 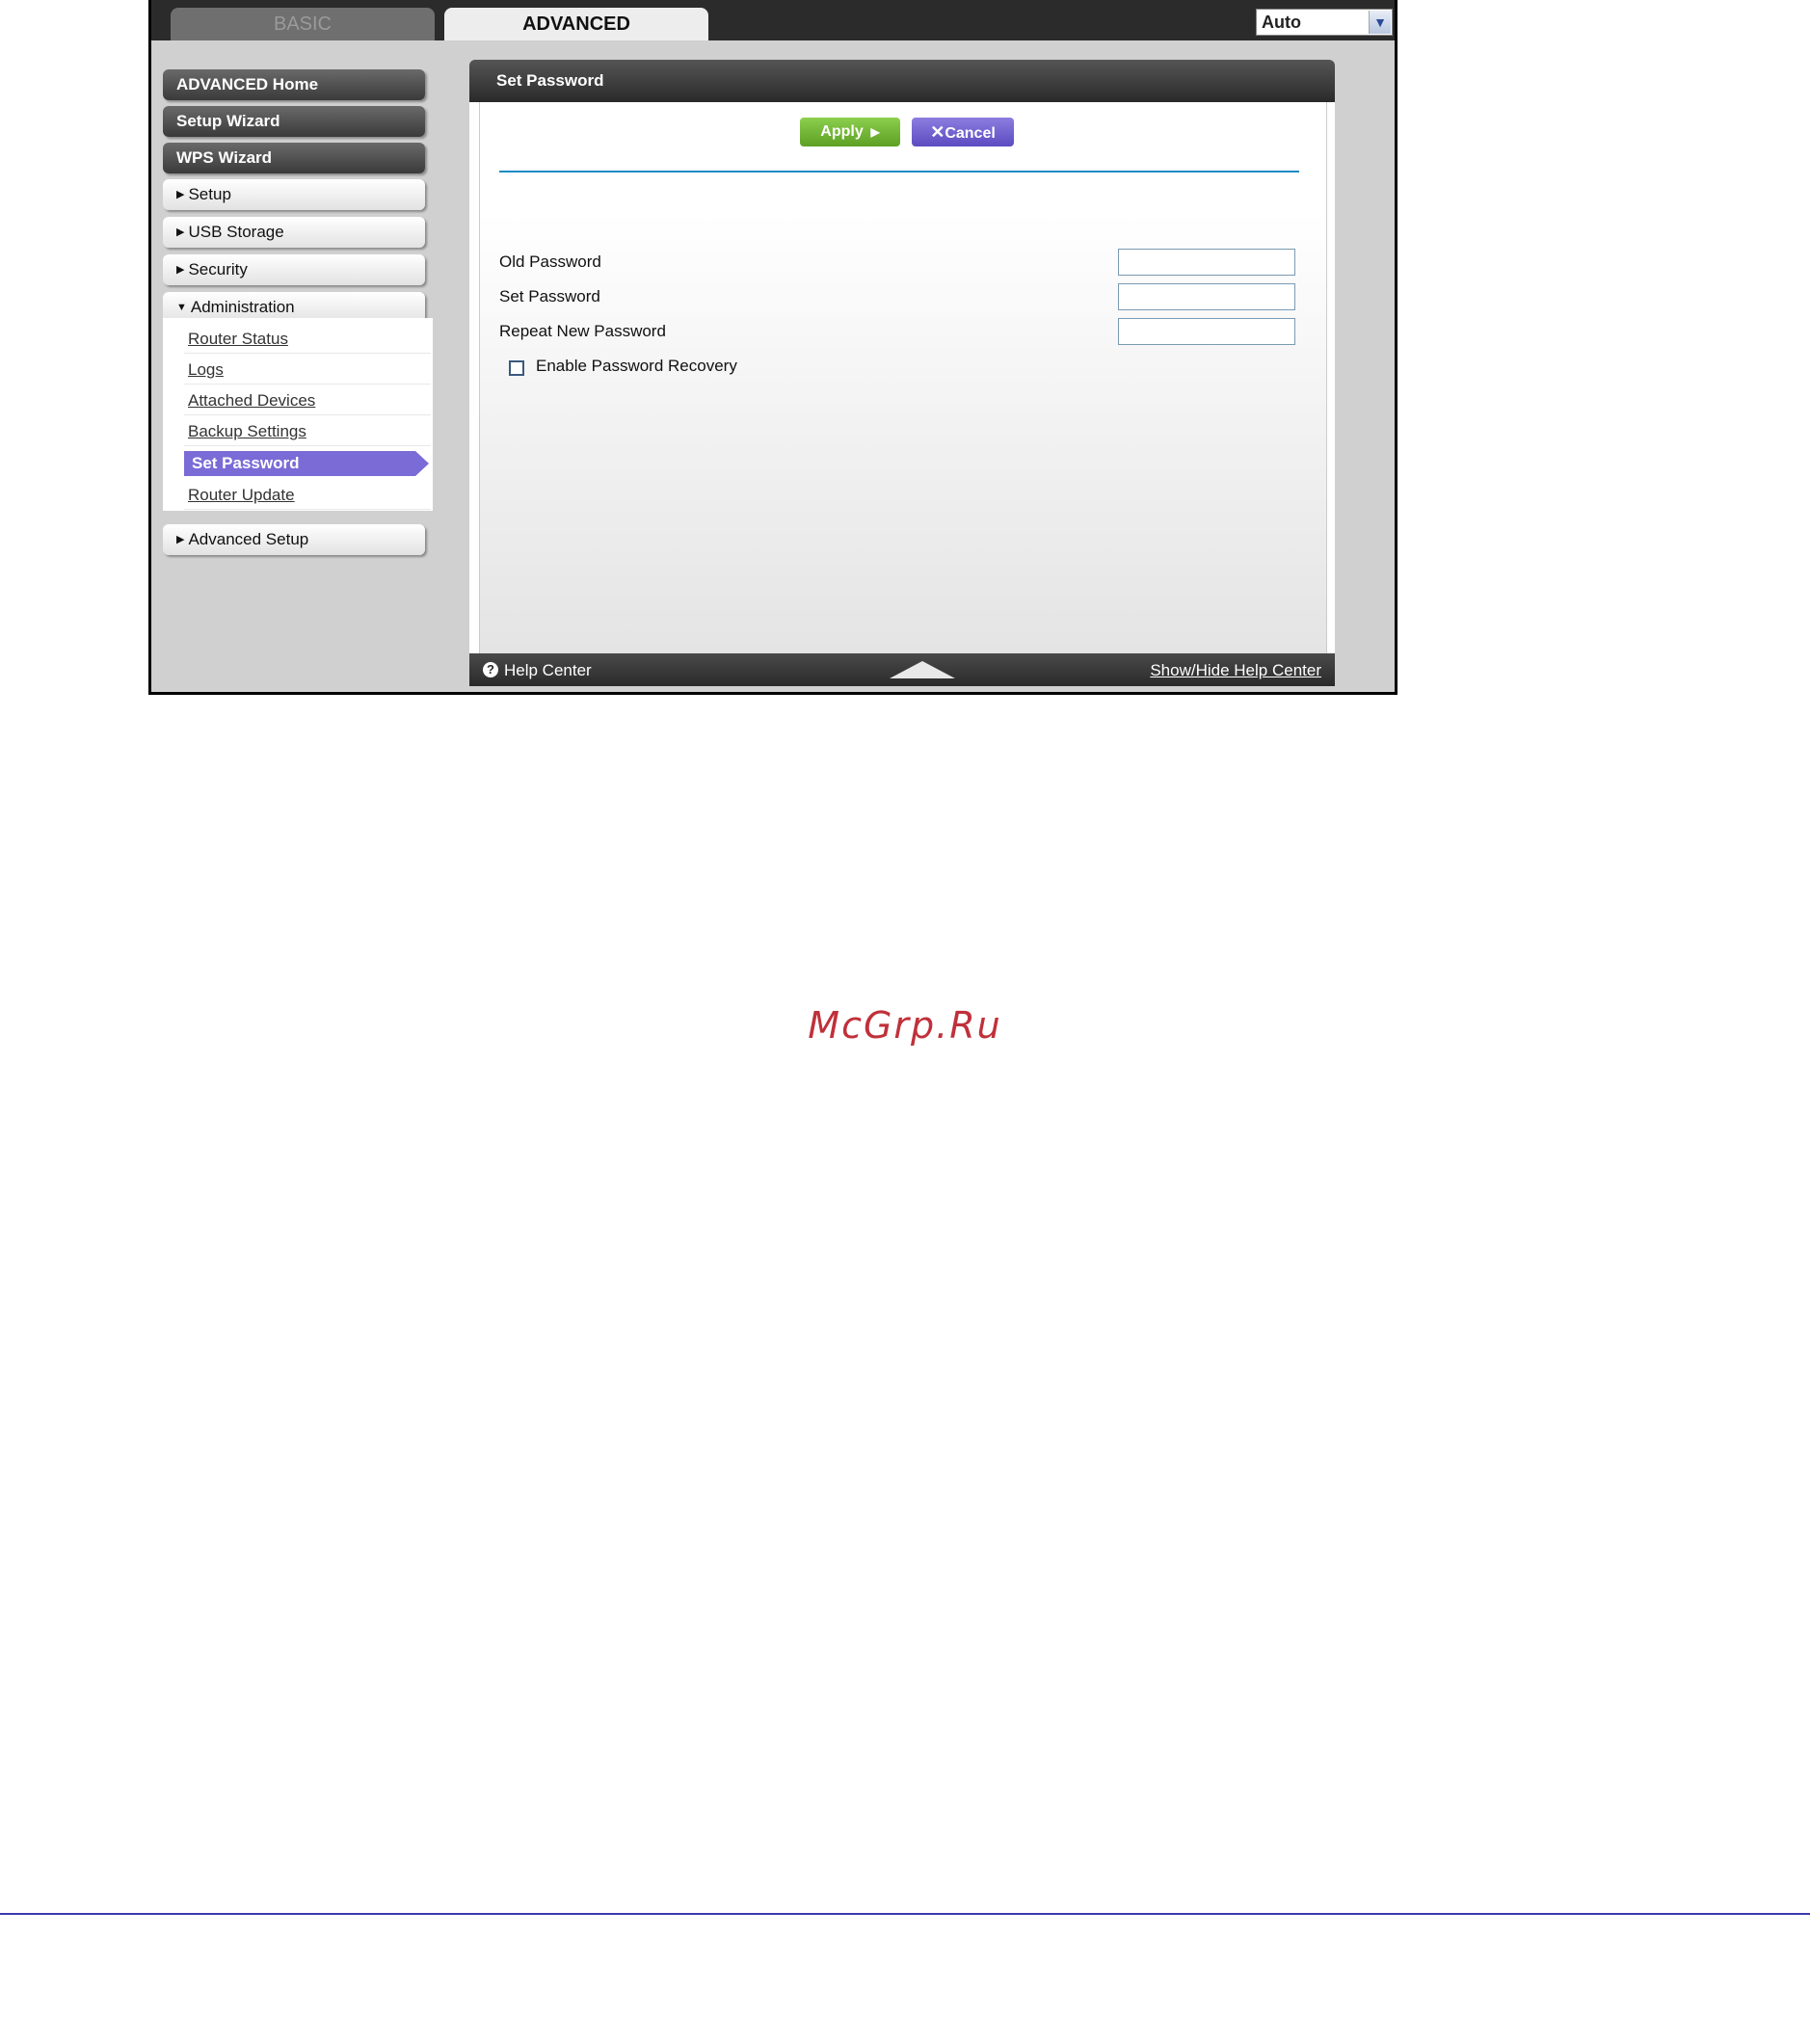 I want to click on section-divider, so click(x=899, y=172).